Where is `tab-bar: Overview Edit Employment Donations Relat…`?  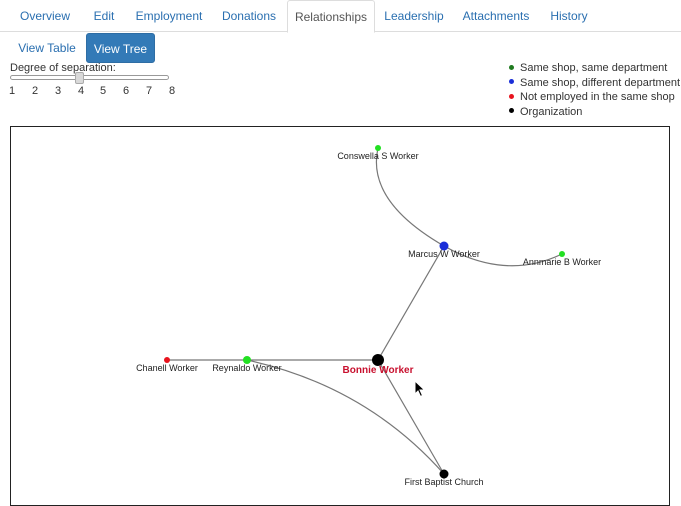
tab-bar: Overview Edit Employment Donations Relat… is located at coordinates (340, 16).